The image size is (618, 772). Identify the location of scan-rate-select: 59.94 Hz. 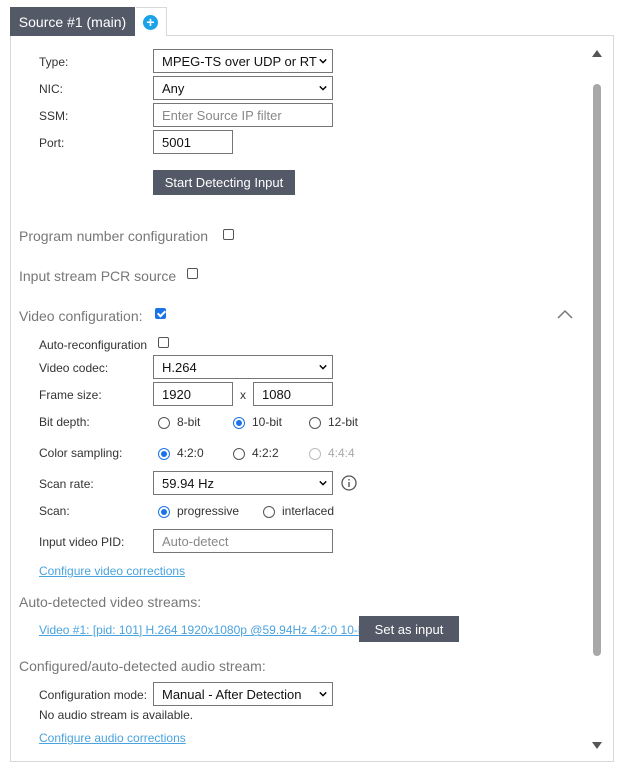
(243, 483).